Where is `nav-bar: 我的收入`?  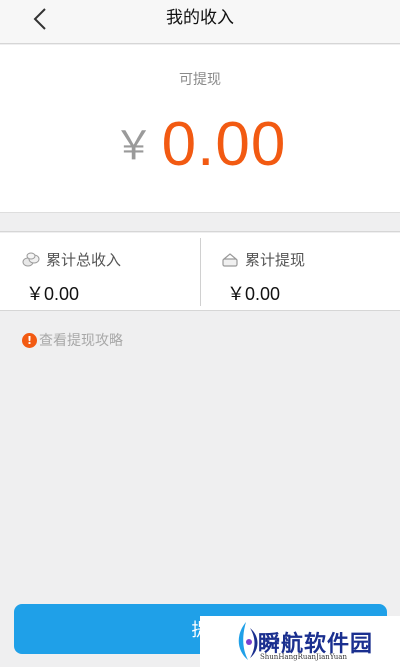
nav-bar: 我的收入 is located at coordinates (200, 22).